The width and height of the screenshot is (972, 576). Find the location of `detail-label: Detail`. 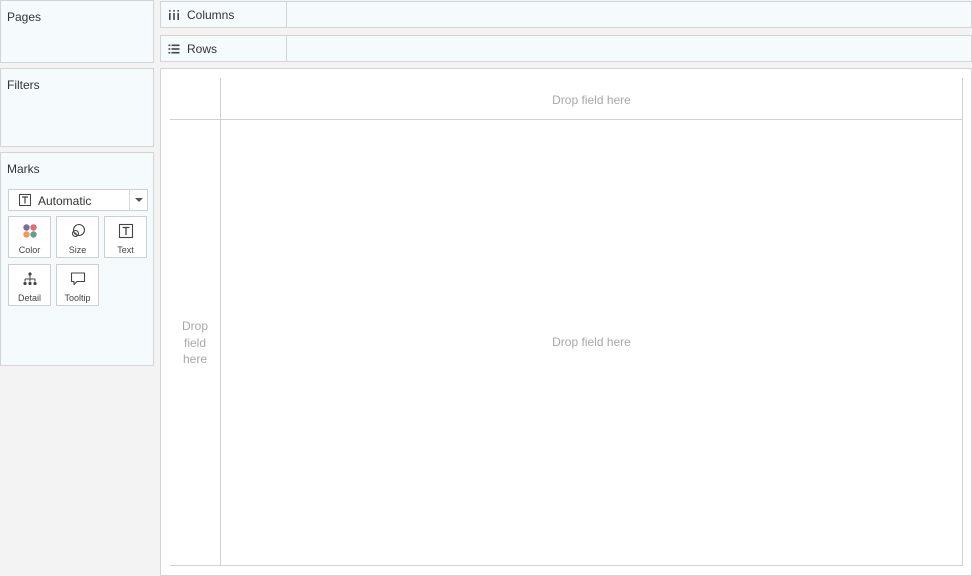

detail-label: Detail is located at coordinates (29, 298).